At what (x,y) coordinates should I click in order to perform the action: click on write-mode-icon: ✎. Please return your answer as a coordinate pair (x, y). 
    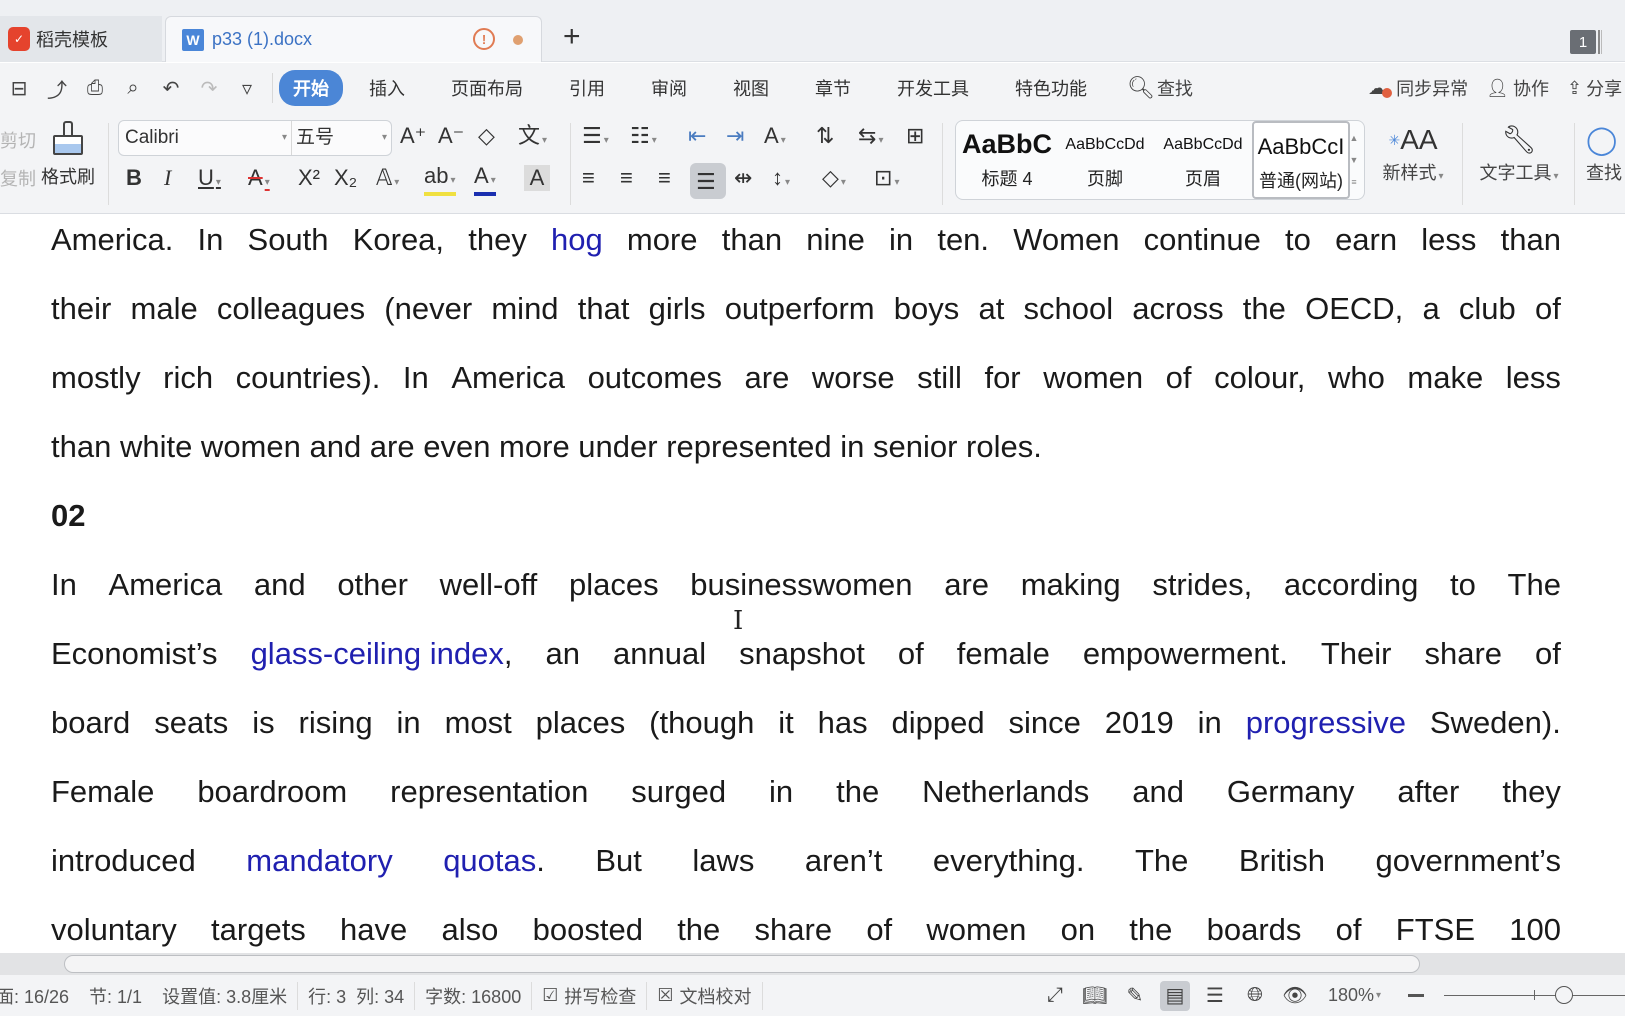
    Looking at the image, I should click on (1135, 996).